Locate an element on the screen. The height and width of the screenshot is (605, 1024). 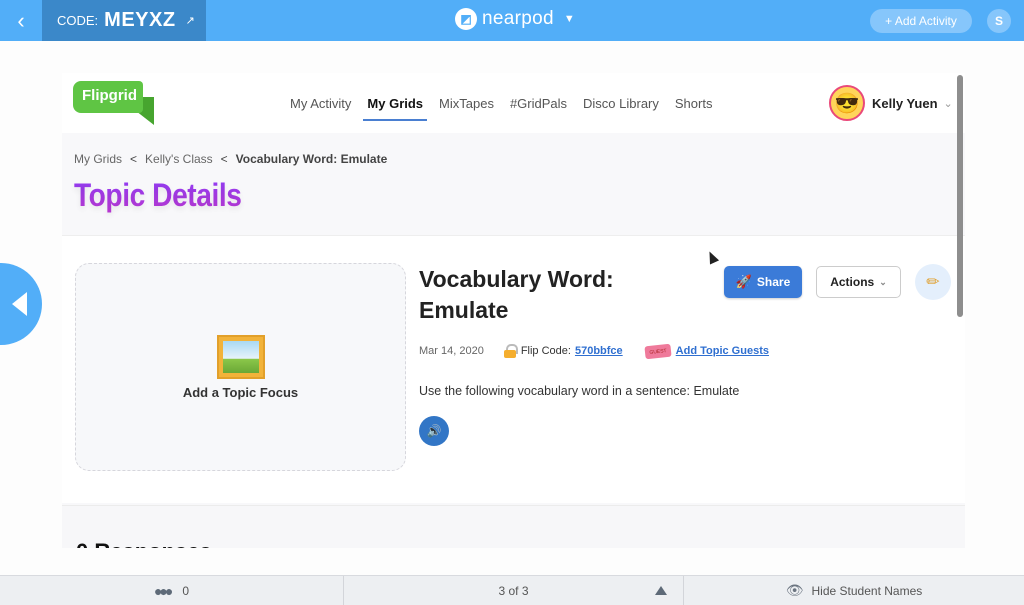
triangle-up-icon is located at coordinates (661, 590).